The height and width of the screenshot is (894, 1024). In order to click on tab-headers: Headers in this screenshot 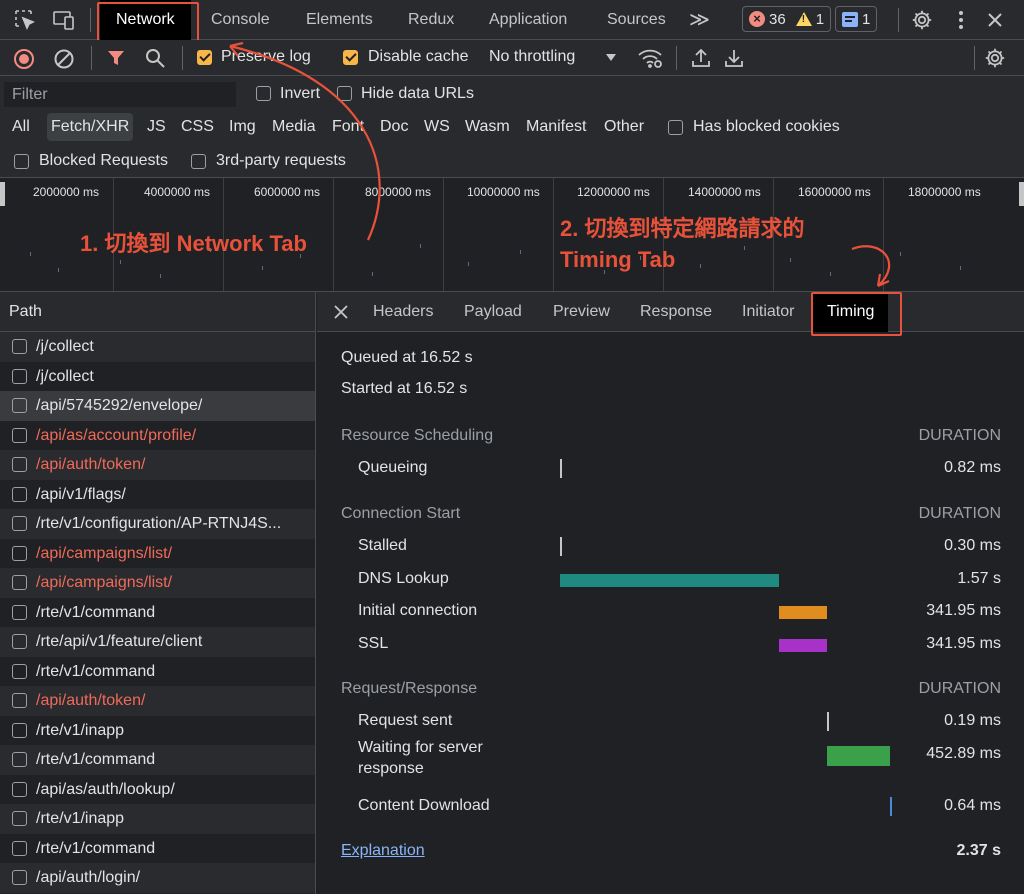, I will do `click(403, 312)`.